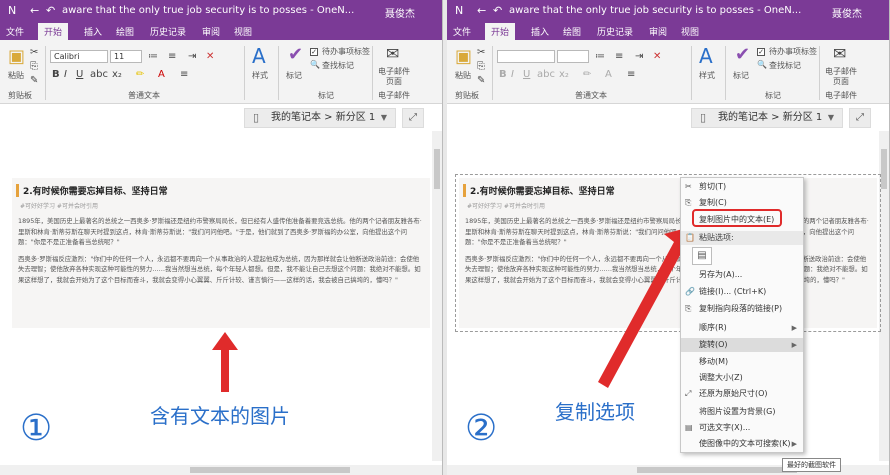 Image resolution: width=890 pixels, height=475 pixels. I want to click on horizontal-scrollbar, so click(221, 470).